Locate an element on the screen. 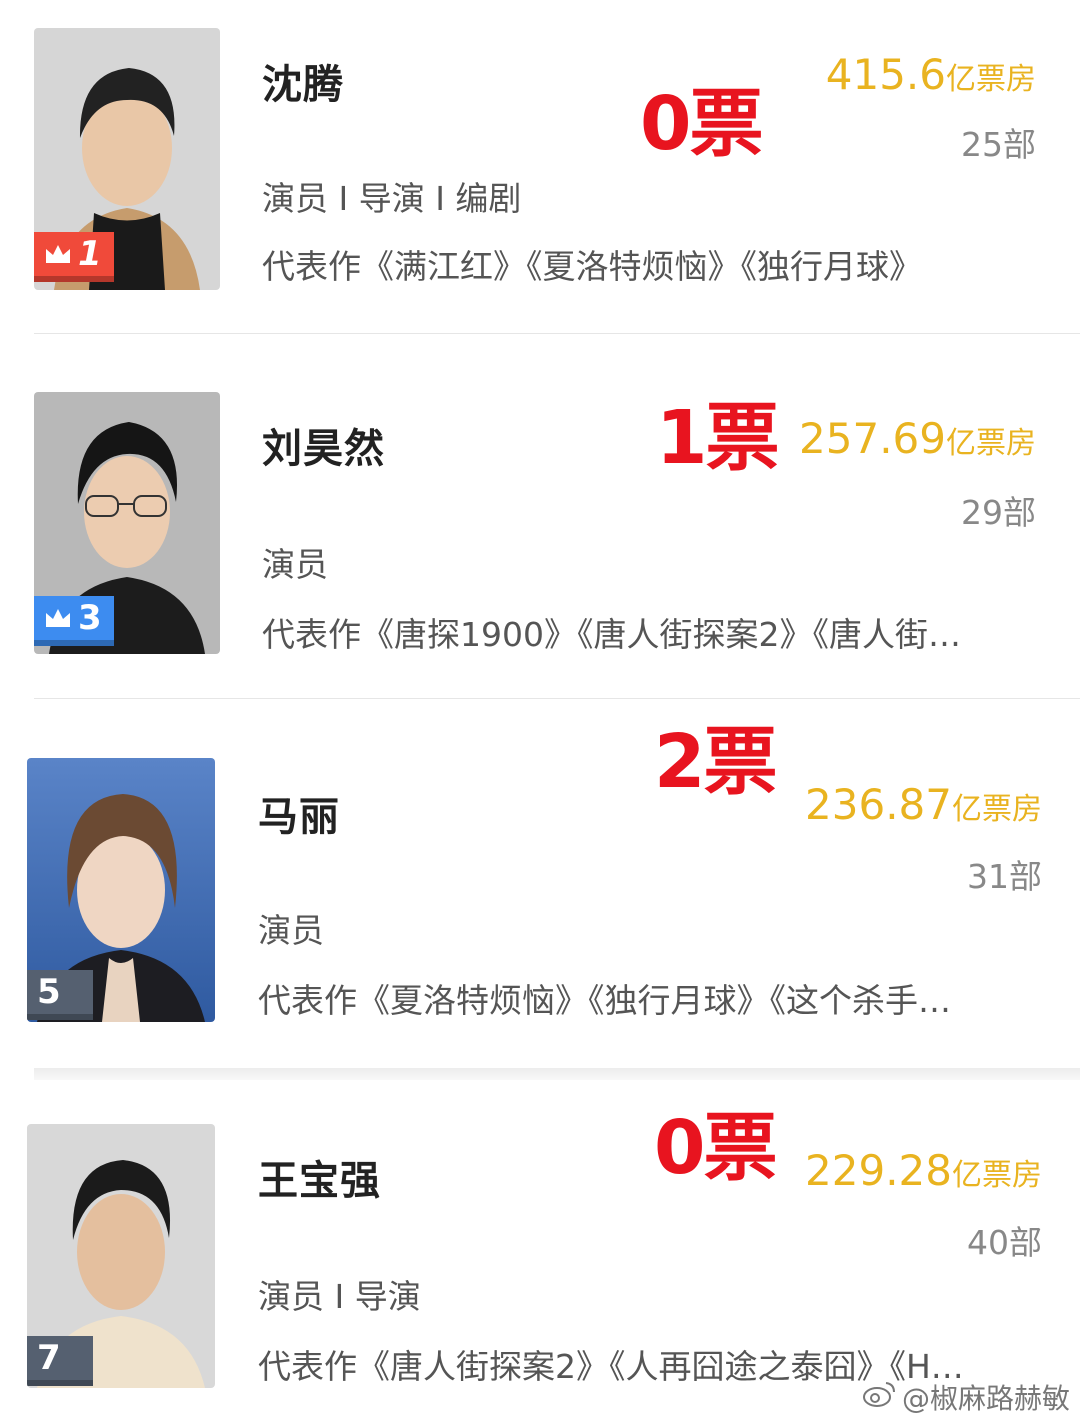  rank-badge: 3 is located at coordinates (74, 621).